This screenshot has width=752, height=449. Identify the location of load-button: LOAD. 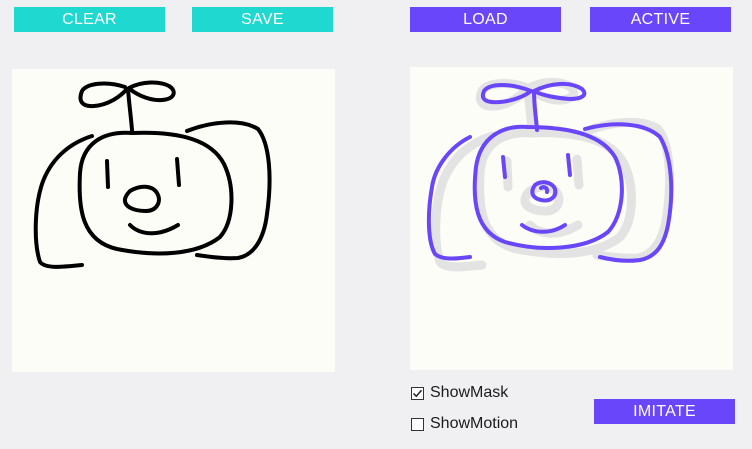
(485, 19).